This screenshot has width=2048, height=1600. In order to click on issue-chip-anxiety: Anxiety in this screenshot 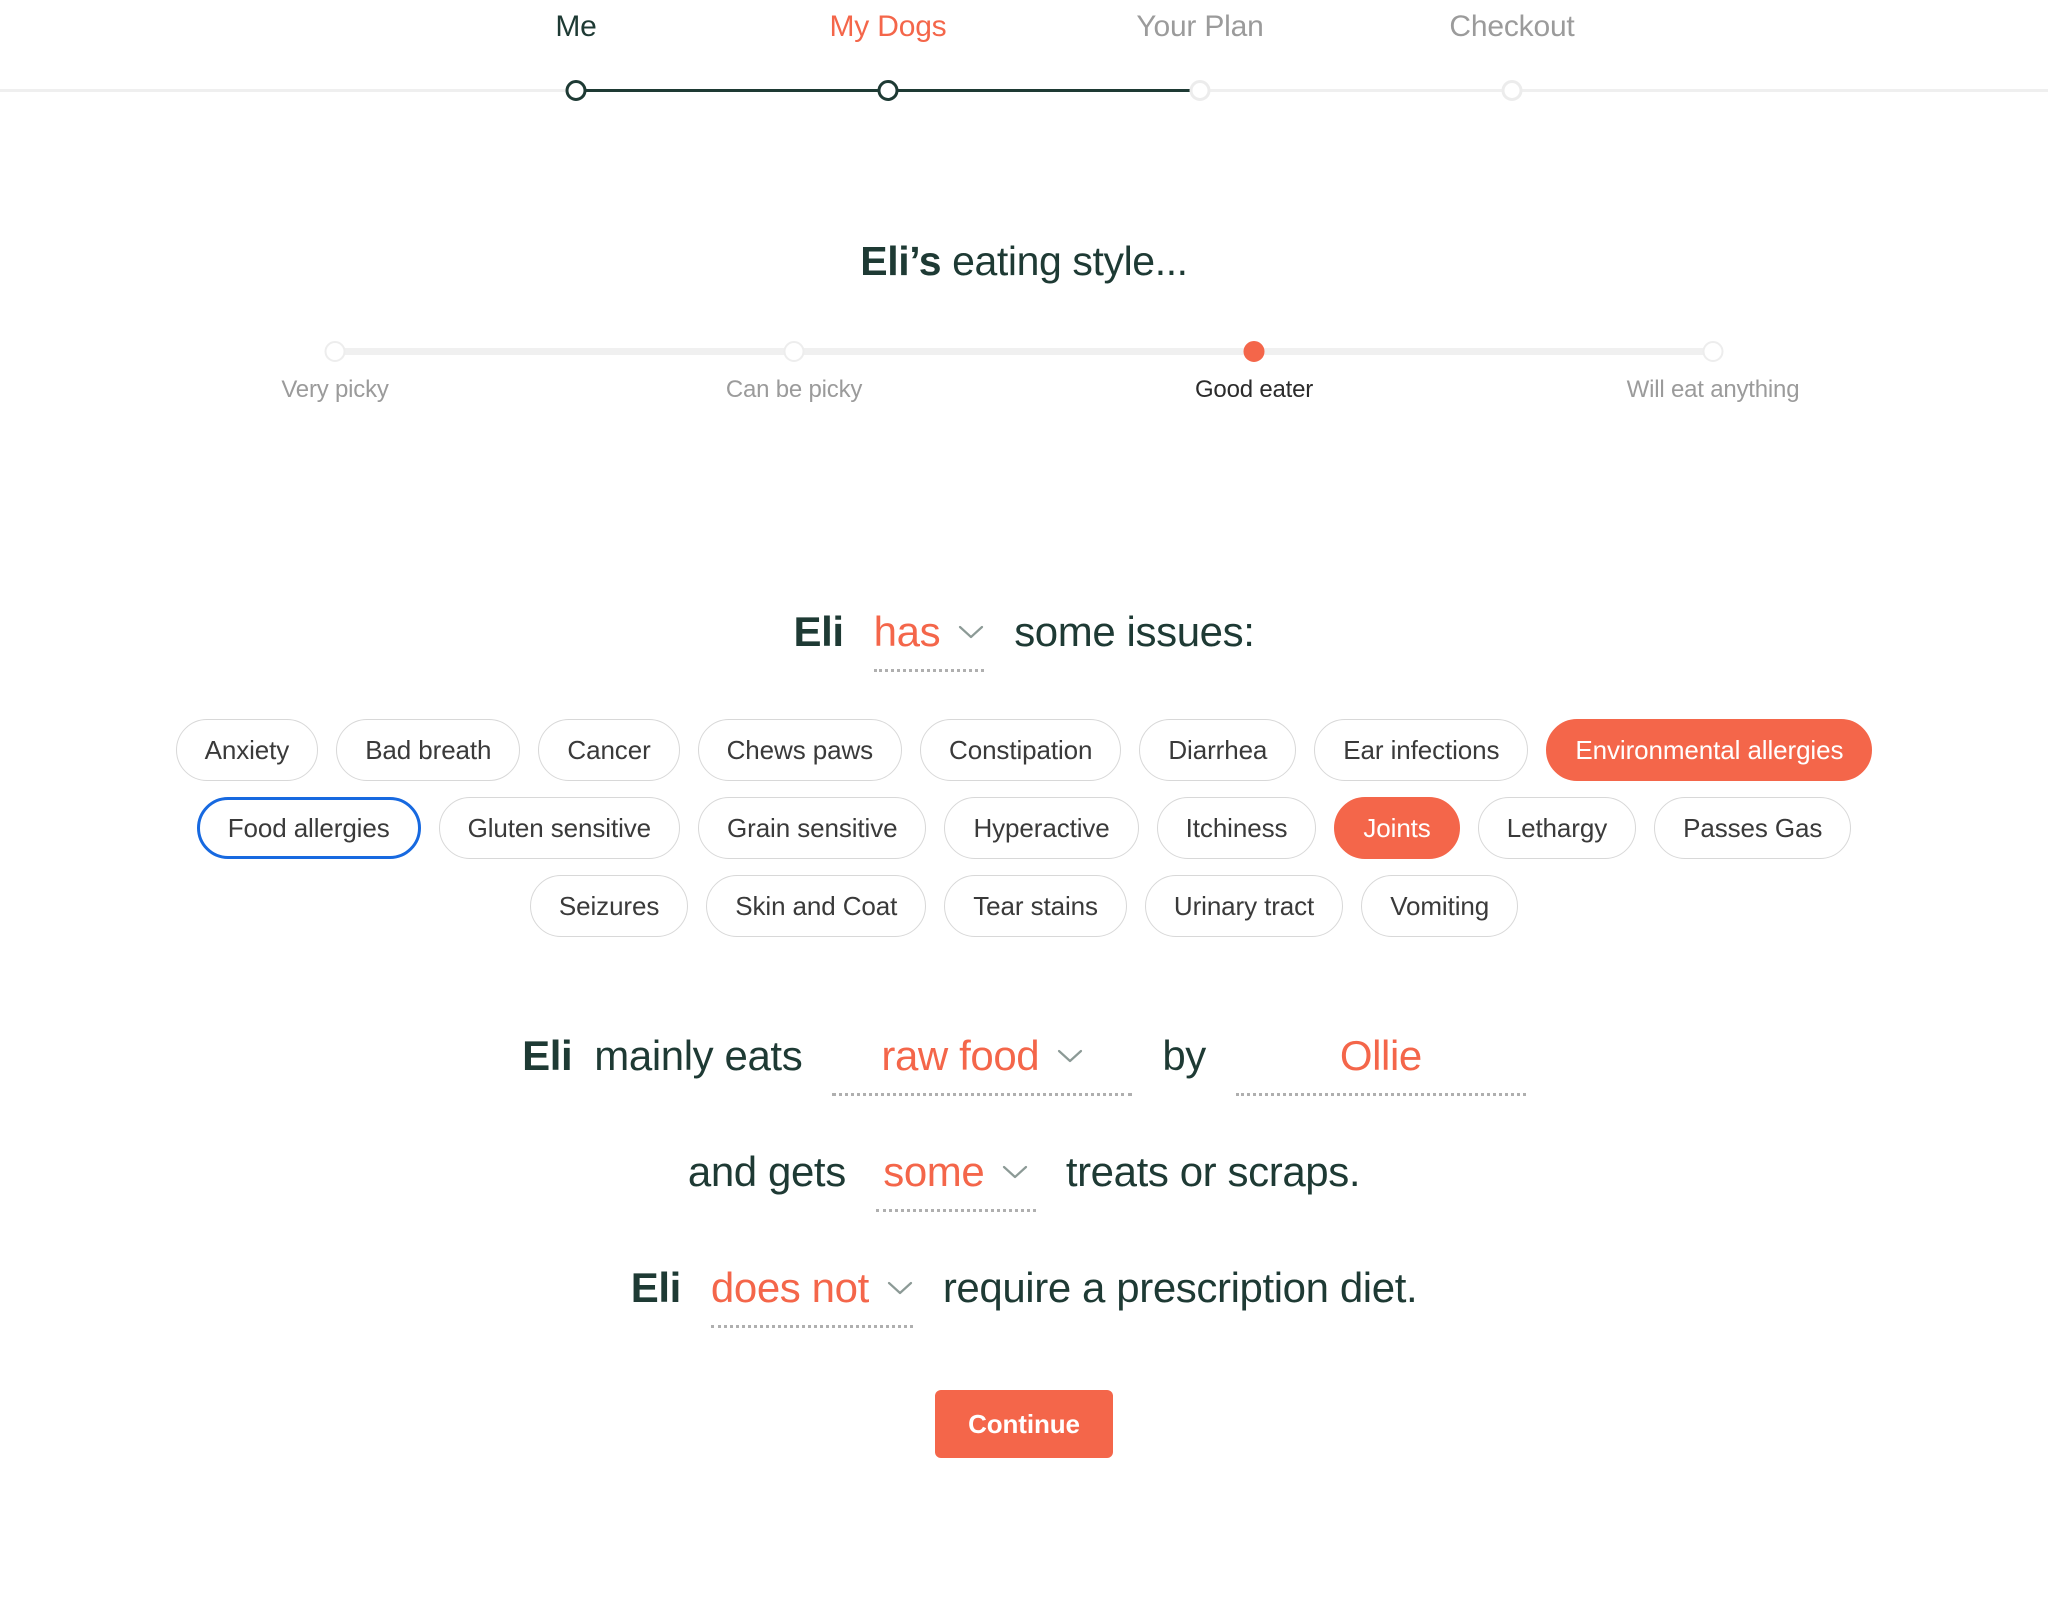, I will do `click(247, 750)`.